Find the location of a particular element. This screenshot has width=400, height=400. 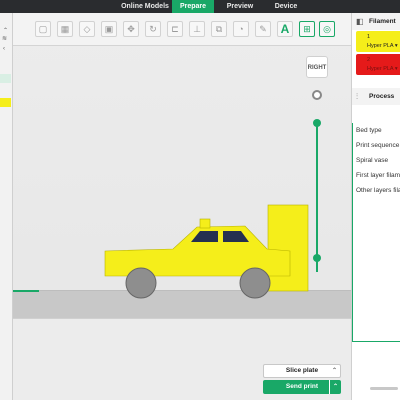

left-panel: ⌃ ≋ ‹ is located at coordinates (6, 206).